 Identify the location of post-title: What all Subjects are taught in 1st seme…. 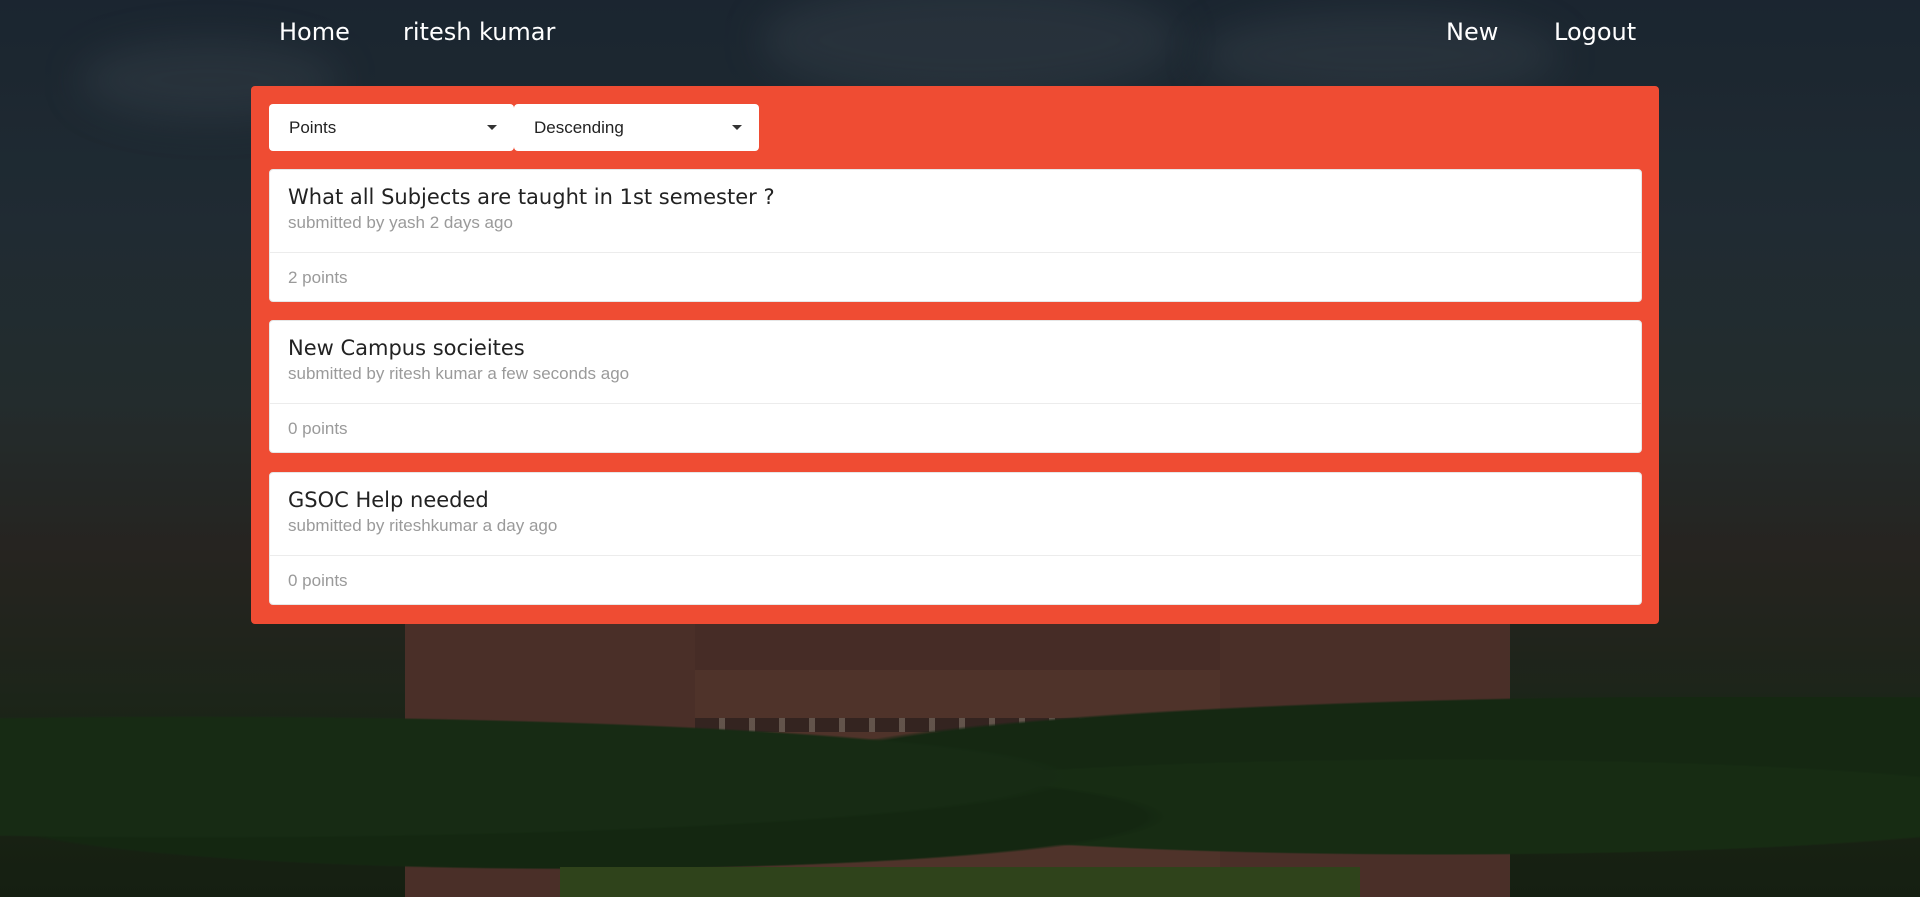
(531, 197).